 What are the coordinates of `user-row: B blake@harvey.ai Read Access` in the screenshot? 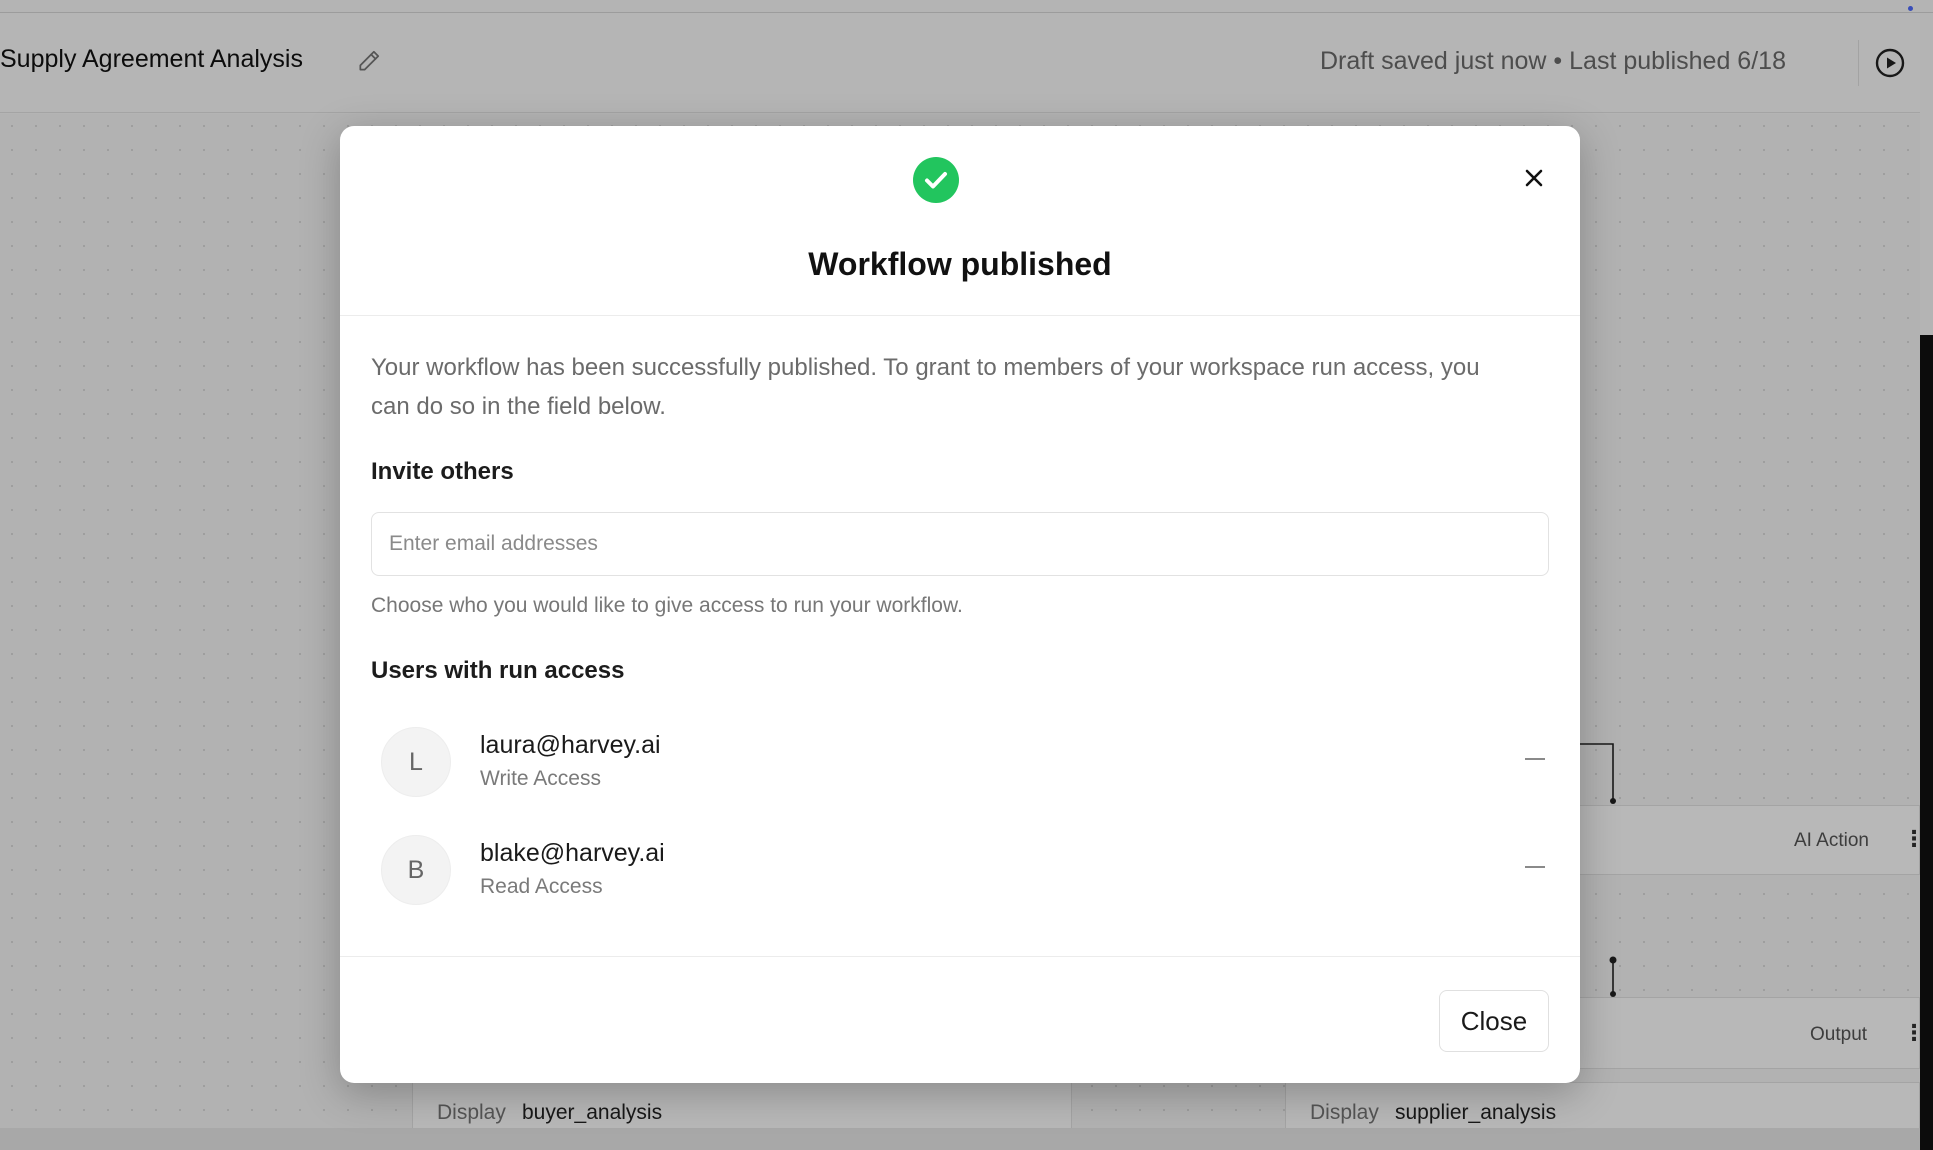 It's located at (960, 868).